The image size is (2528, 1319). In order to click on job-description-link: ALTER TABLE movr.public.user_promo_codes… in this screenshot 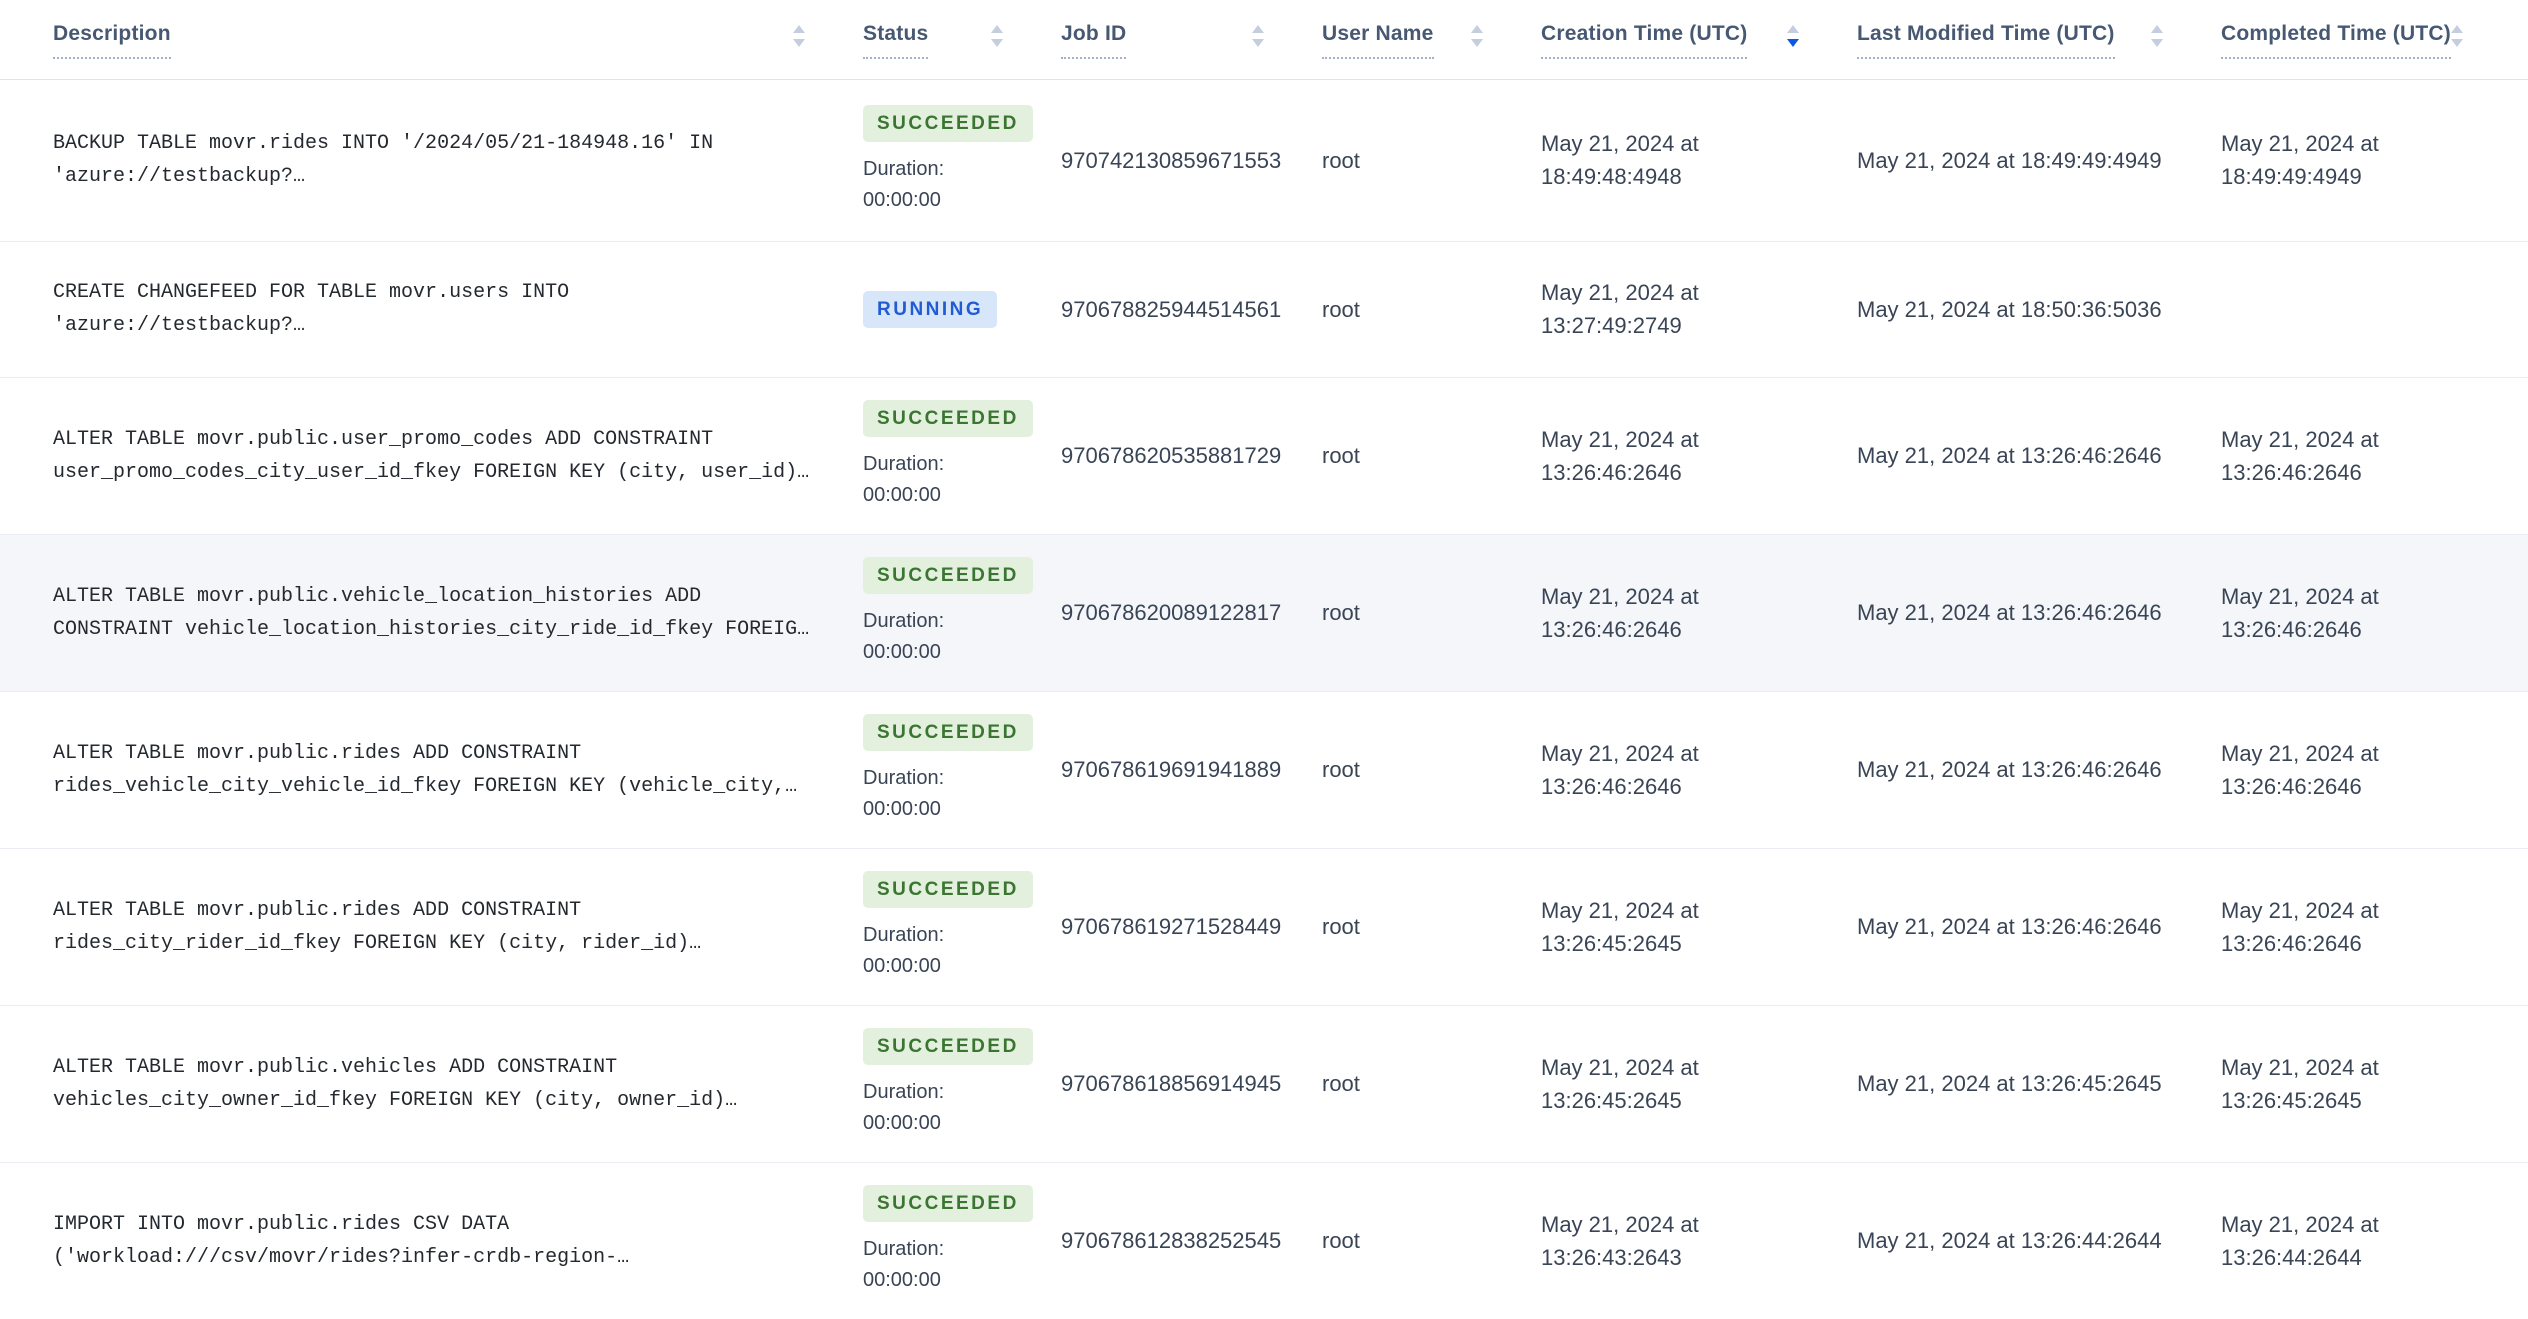, I will do `click(431, 456)`.